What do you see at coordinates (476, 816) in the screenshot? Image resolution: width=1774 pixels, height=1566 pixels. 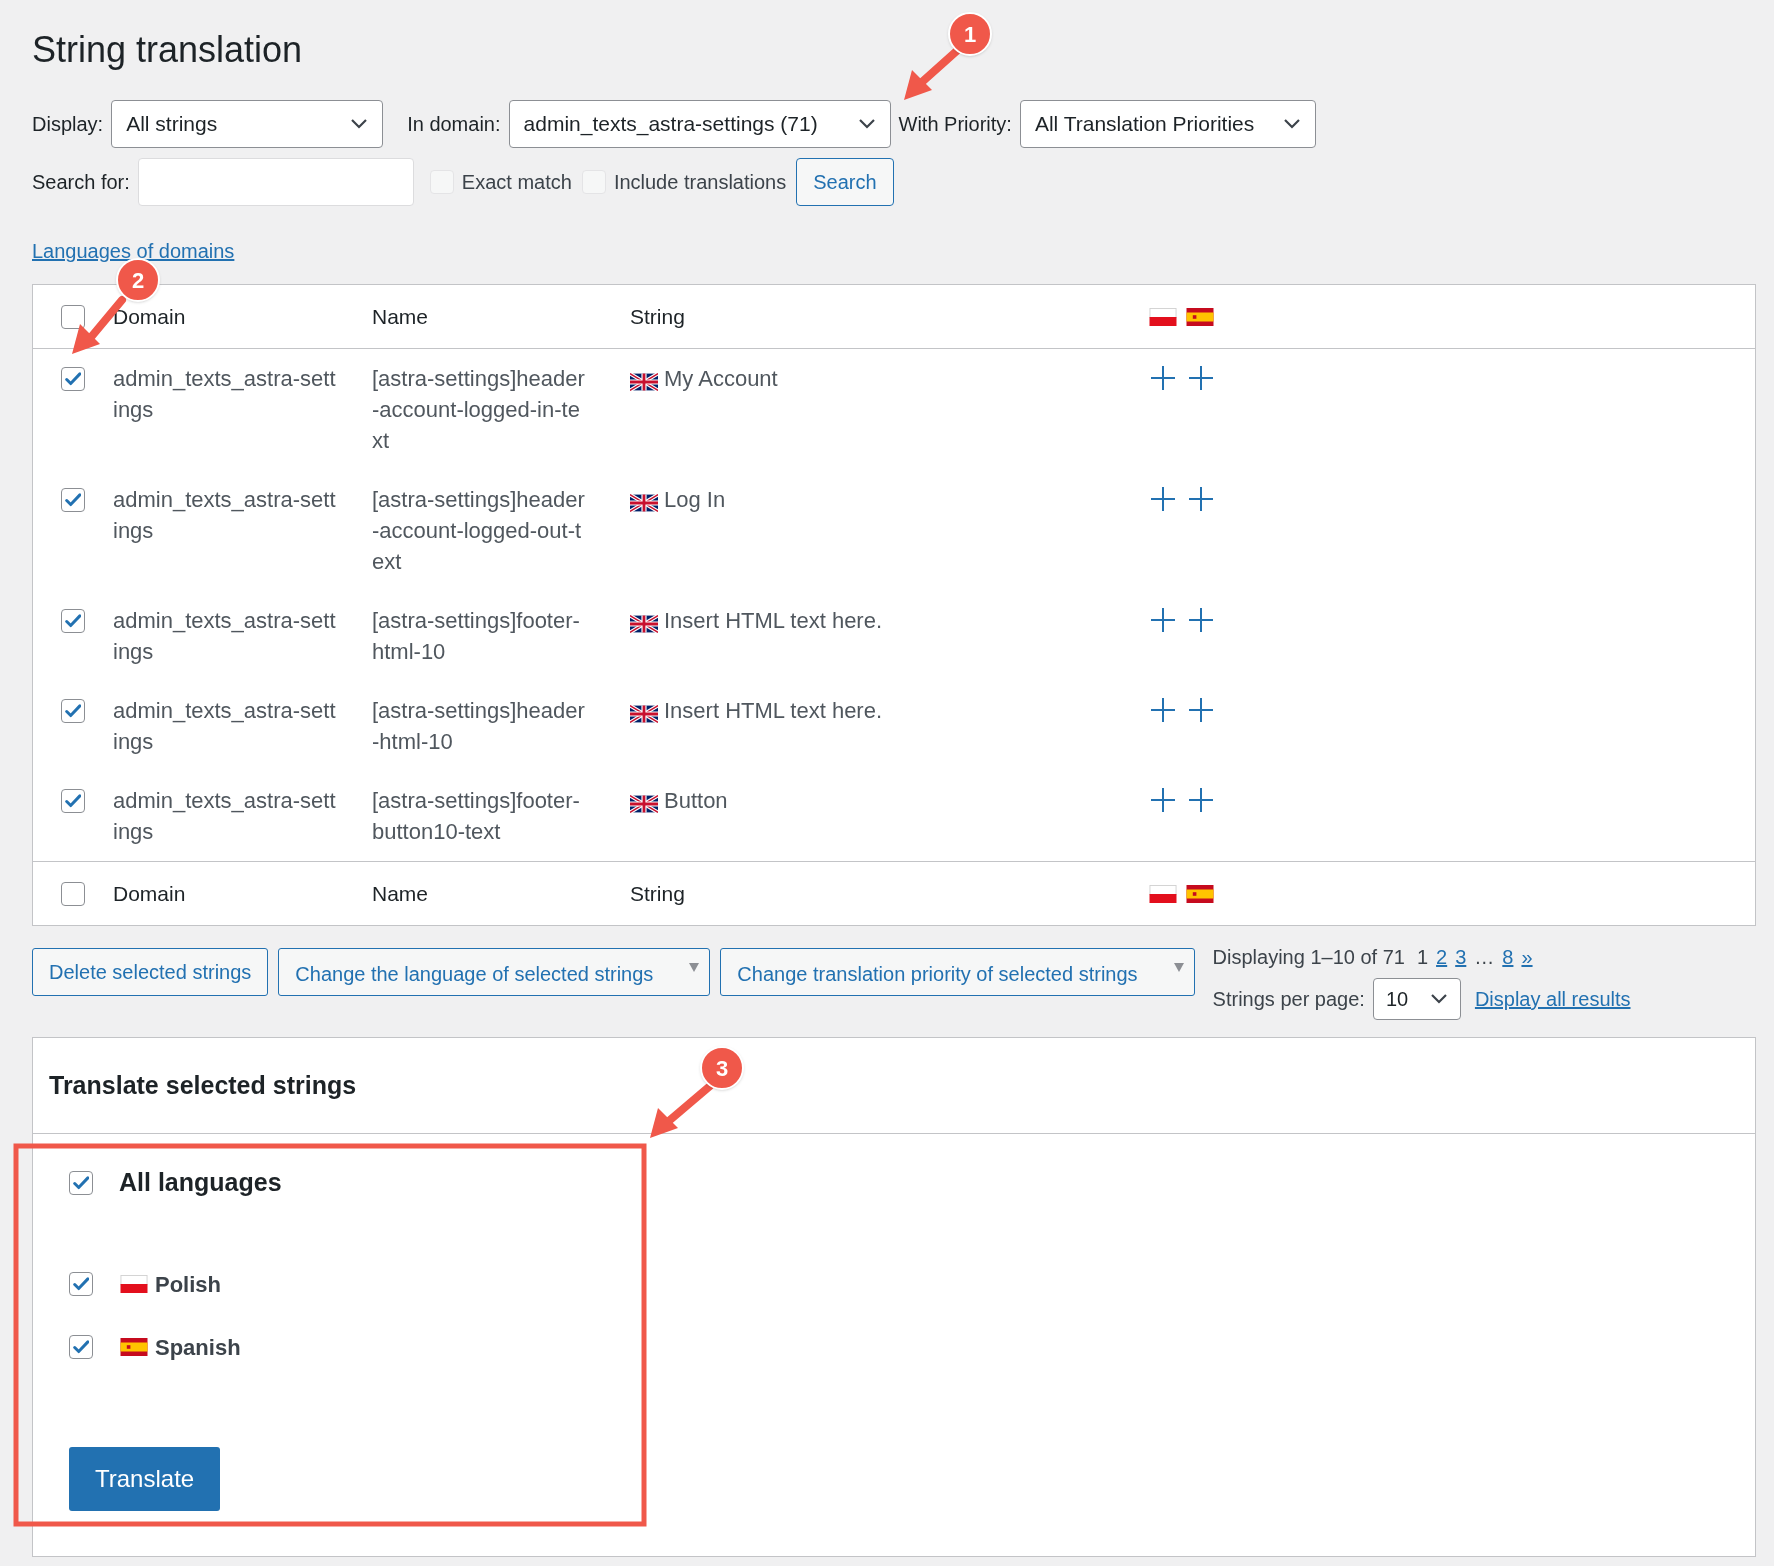 I see `name-cell-text: [astra-settings]footer-button10-text` at bounding box center [476, 816].